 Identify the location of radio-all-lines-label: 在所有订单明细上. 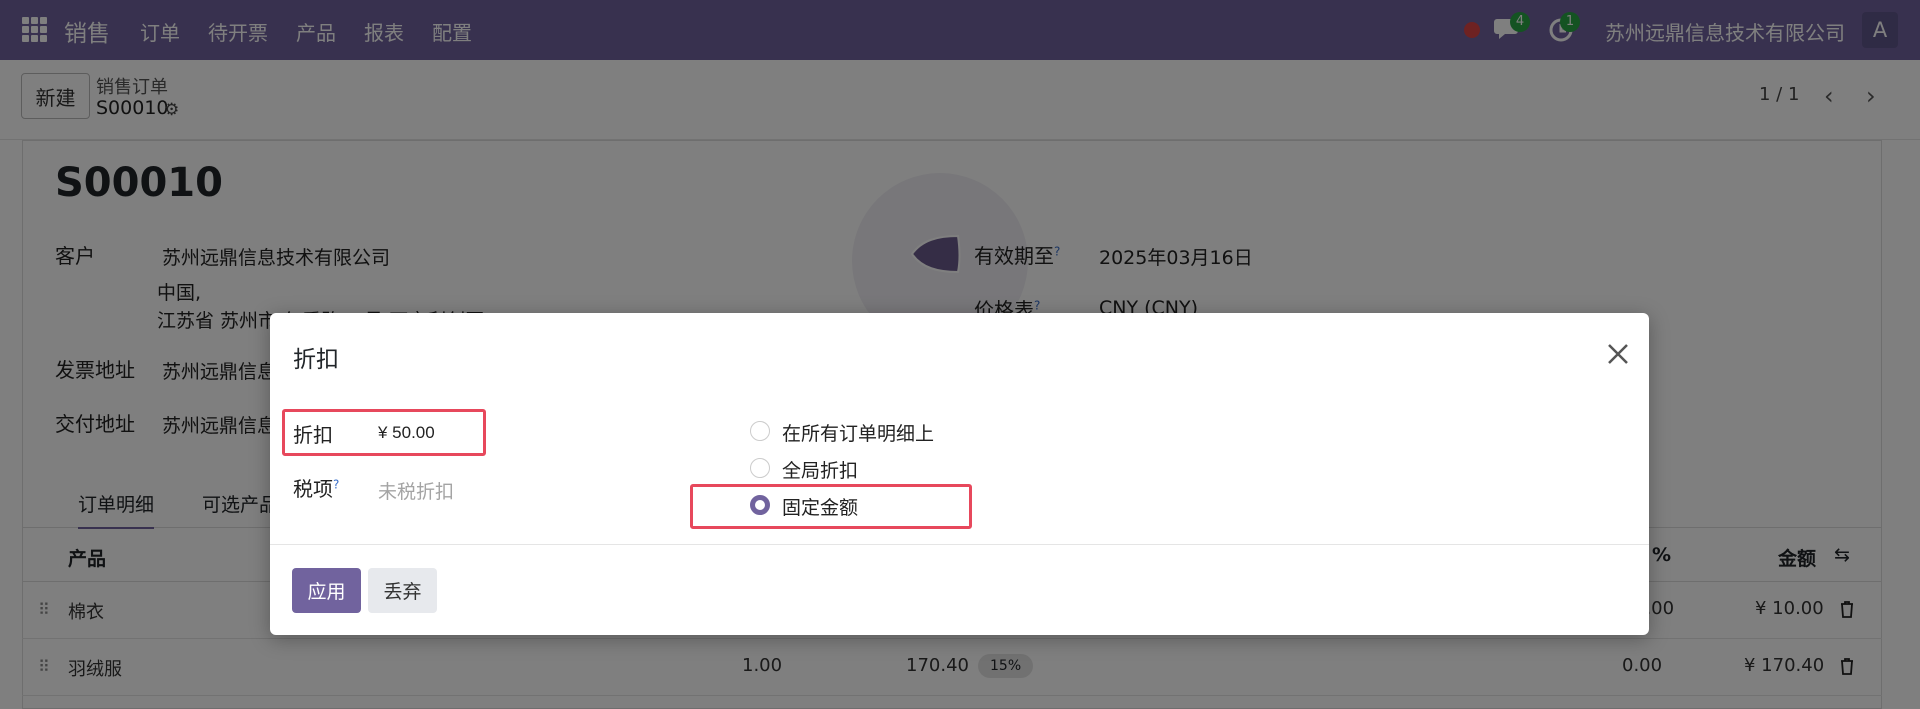
(858, 432).